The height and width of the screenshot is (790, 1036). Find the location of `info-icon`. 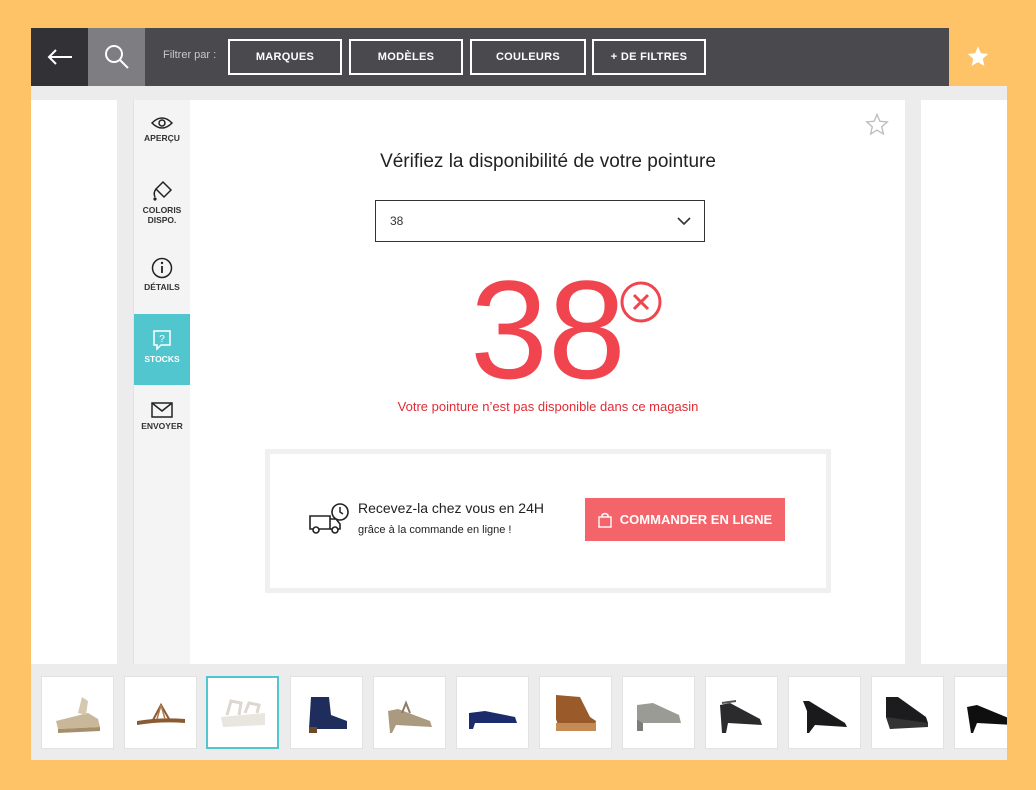

info-icon is located at coordinates (162, 268).